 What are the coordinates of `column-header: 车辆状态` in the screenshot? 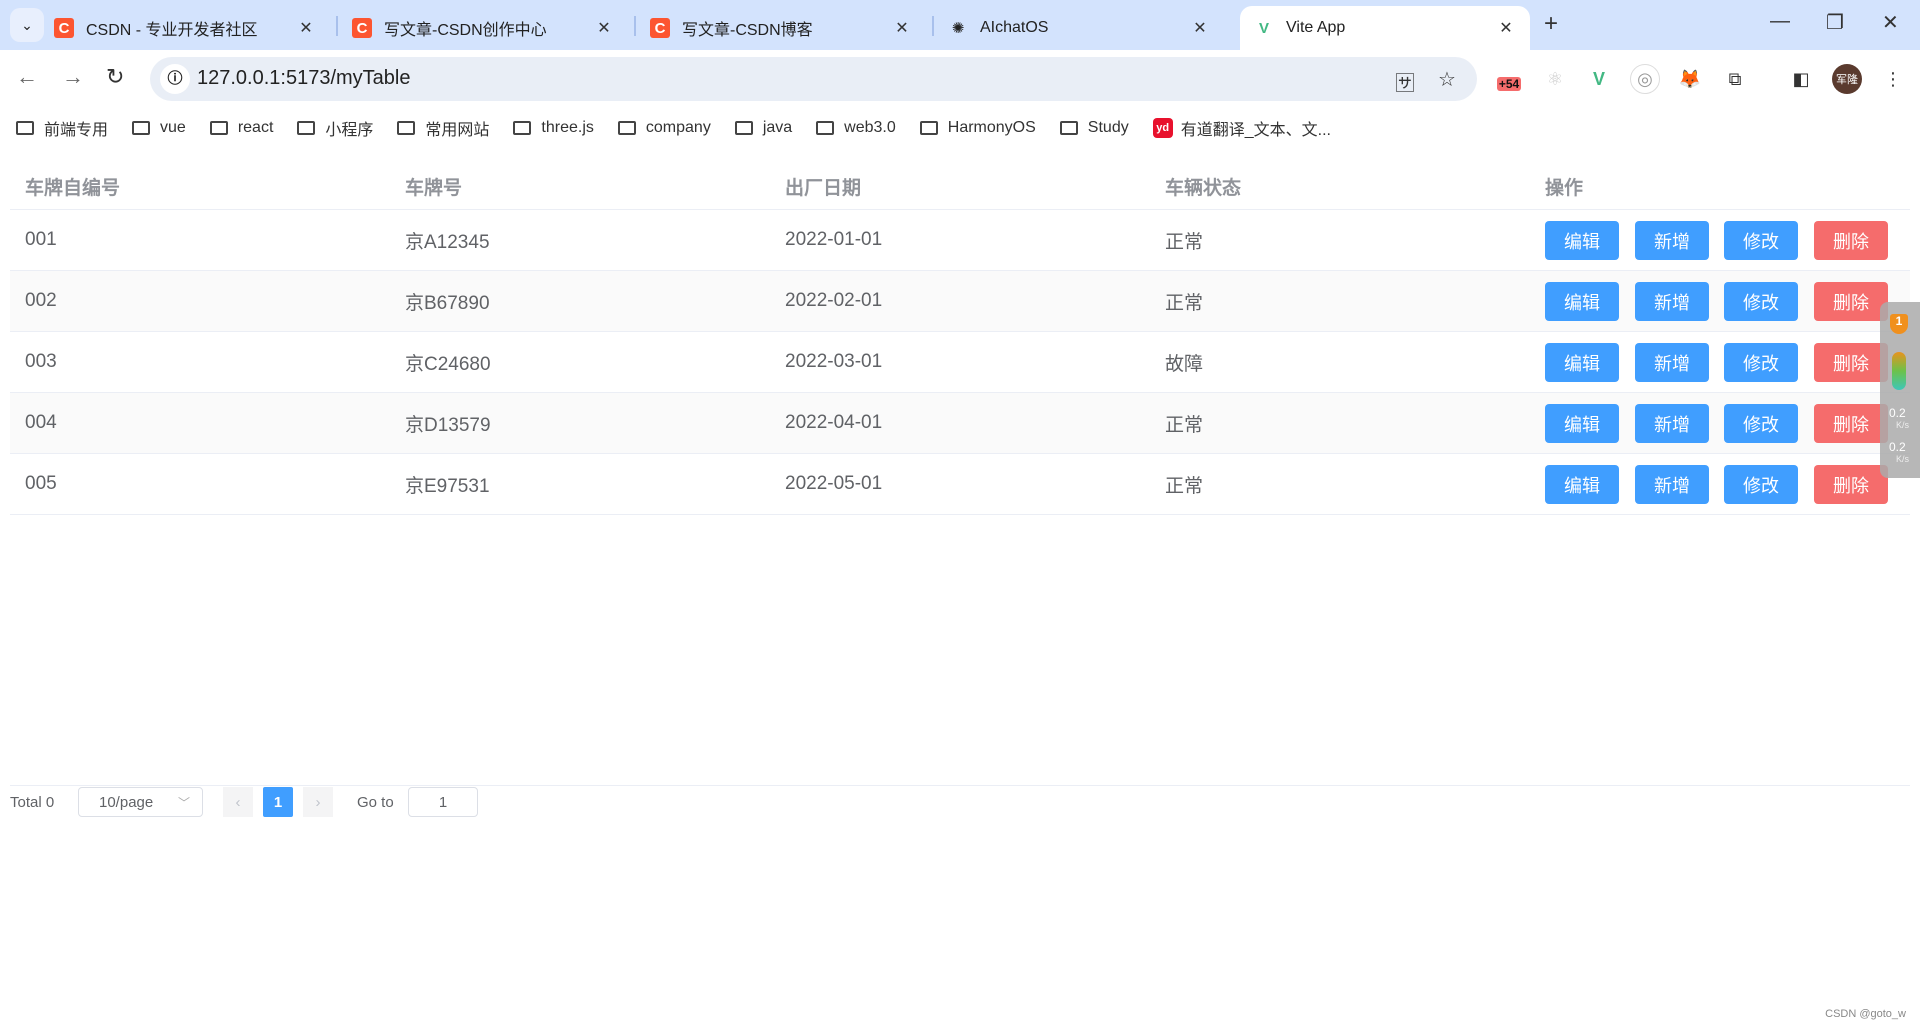 It's located at (1203, 188).